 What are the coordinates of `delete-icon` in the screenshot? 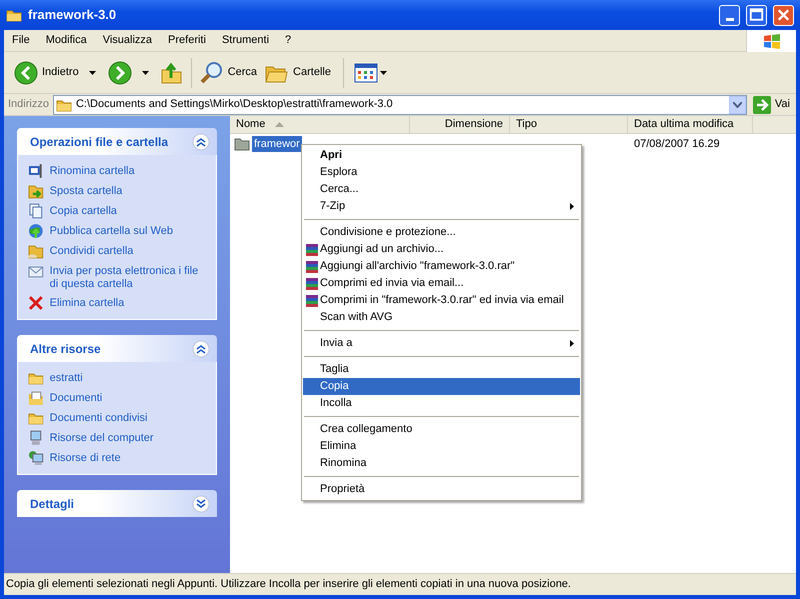 It's located at (36, 303).